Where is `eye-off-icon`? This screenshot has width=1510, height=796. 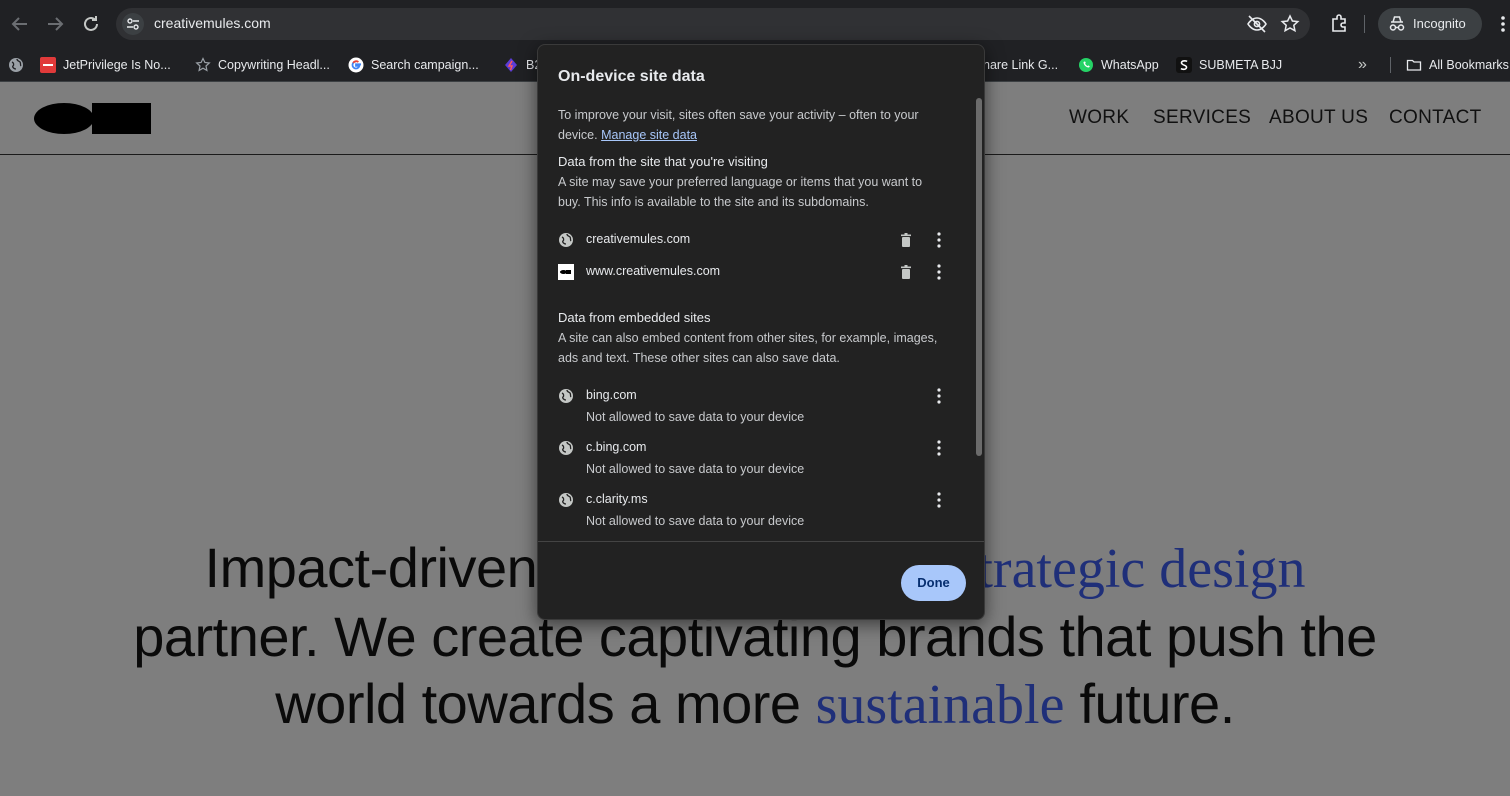
eye-off-icon is located at coordinates (1257, 24).